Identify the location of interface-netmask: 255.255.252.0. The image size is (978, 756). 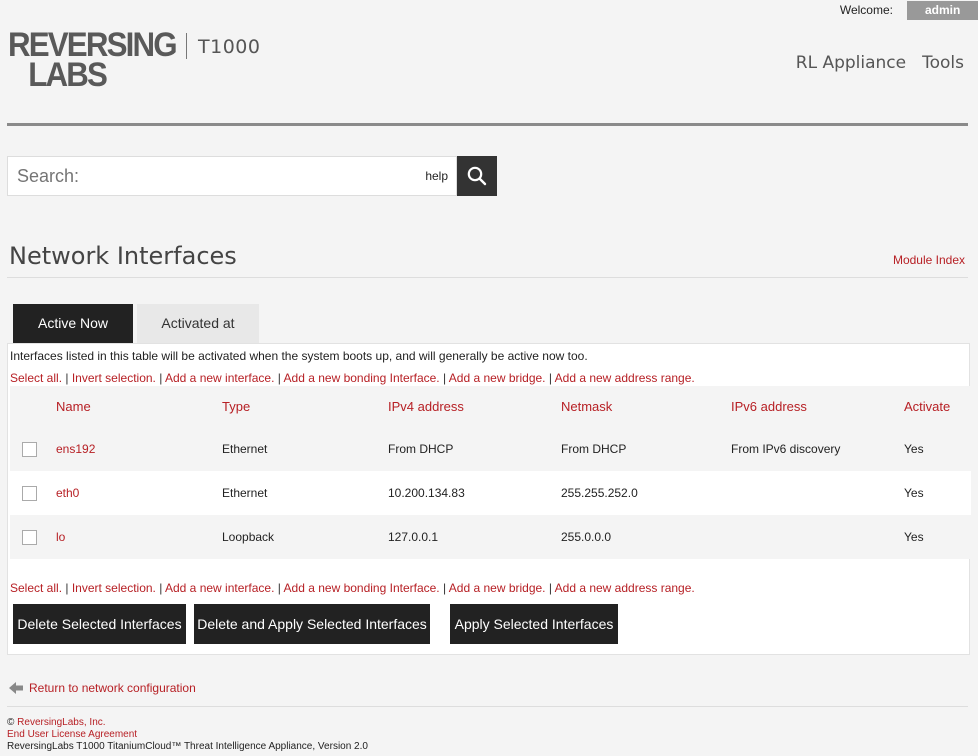
(646, 493).